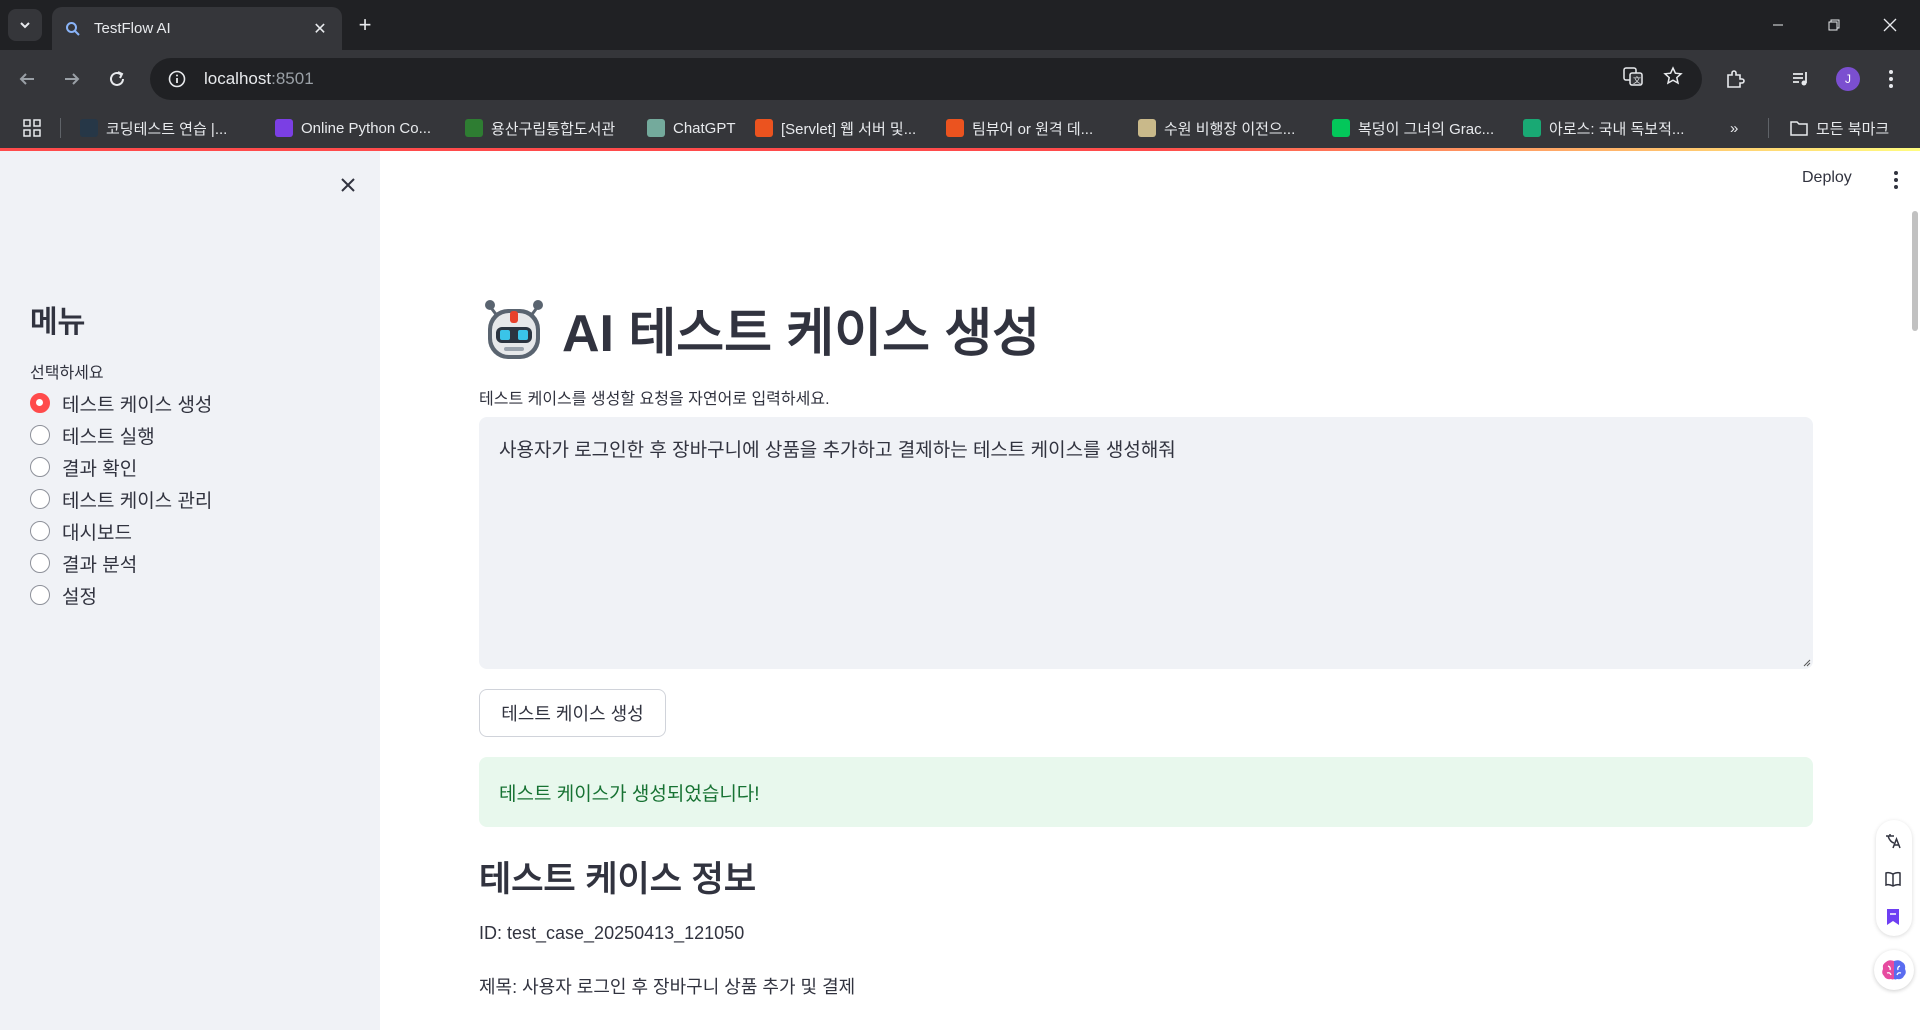 Image resolution: width=1920 pixels, height=1030 pixels. I want to click on tab-search-button, so click(25, 25).